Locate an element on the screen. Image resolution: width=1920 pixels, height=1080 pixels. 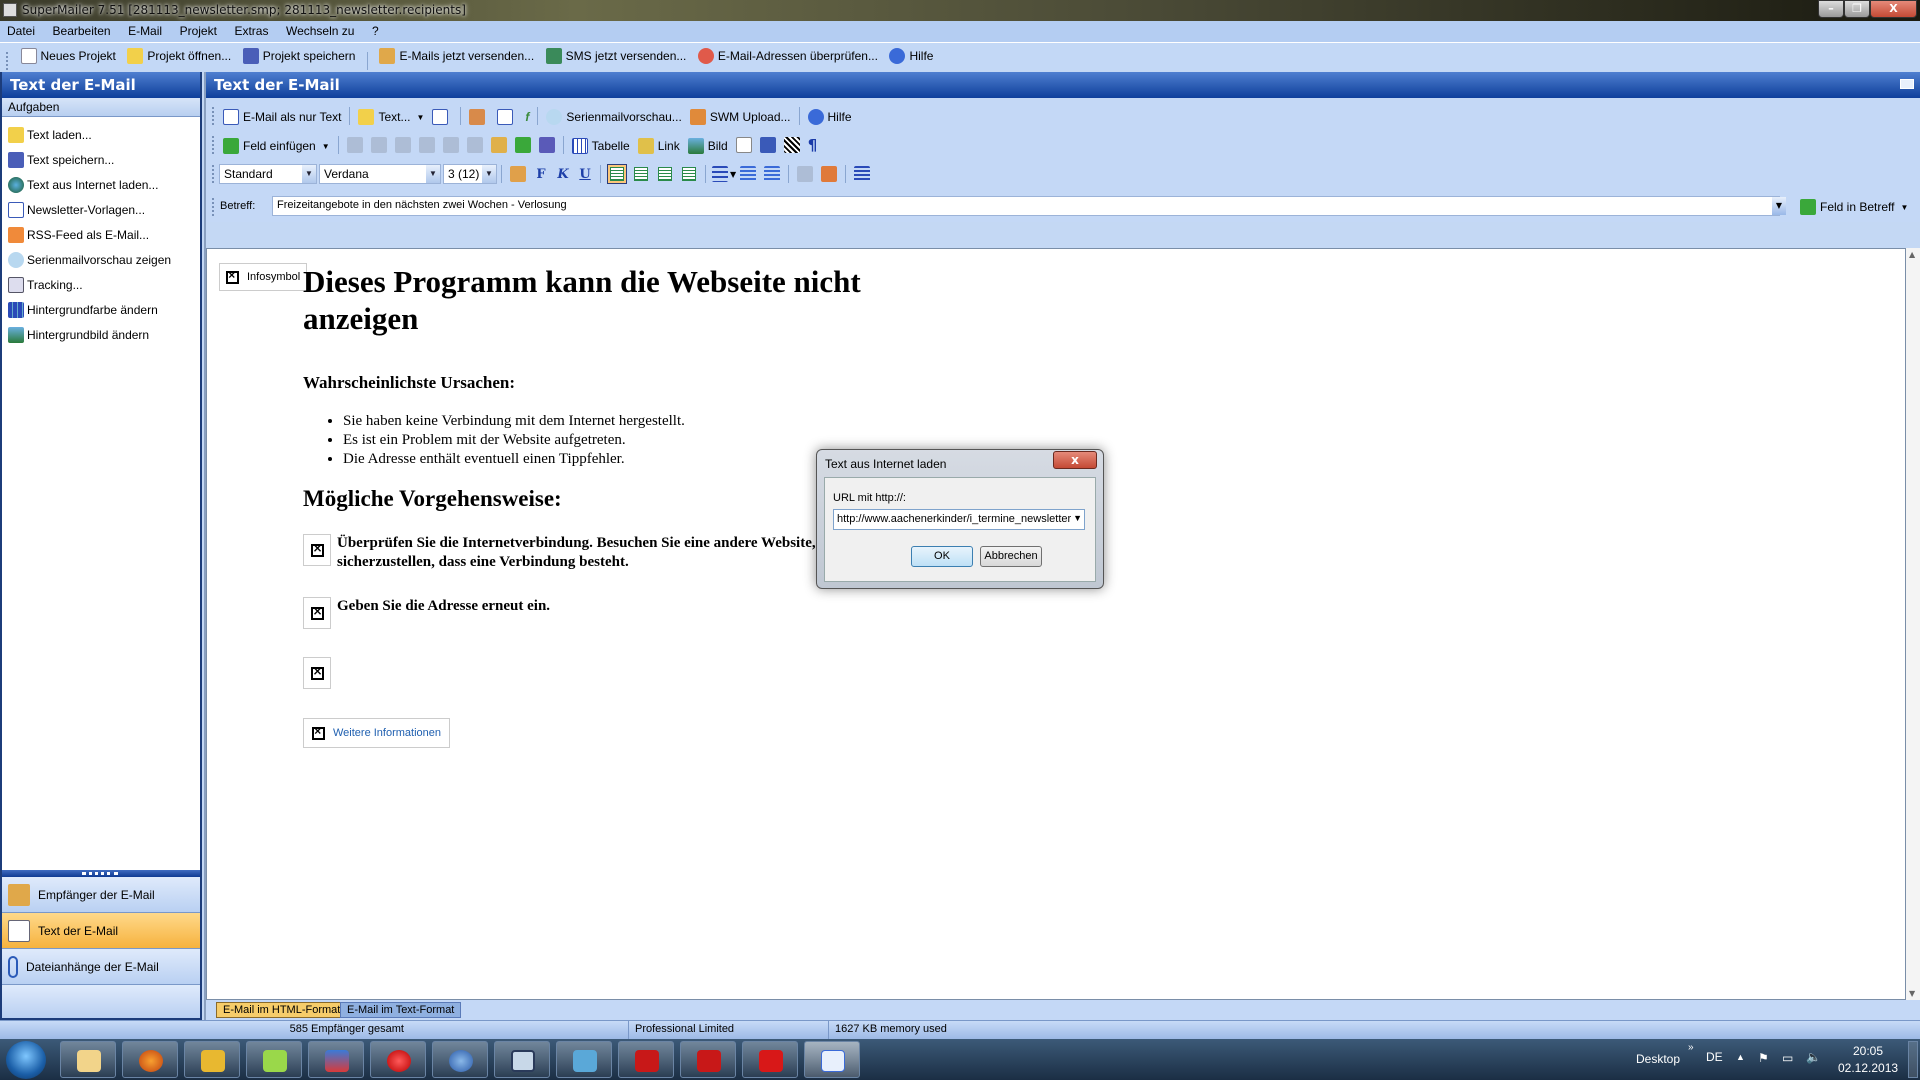
link-check-icon is located at coordinates (546, 145).